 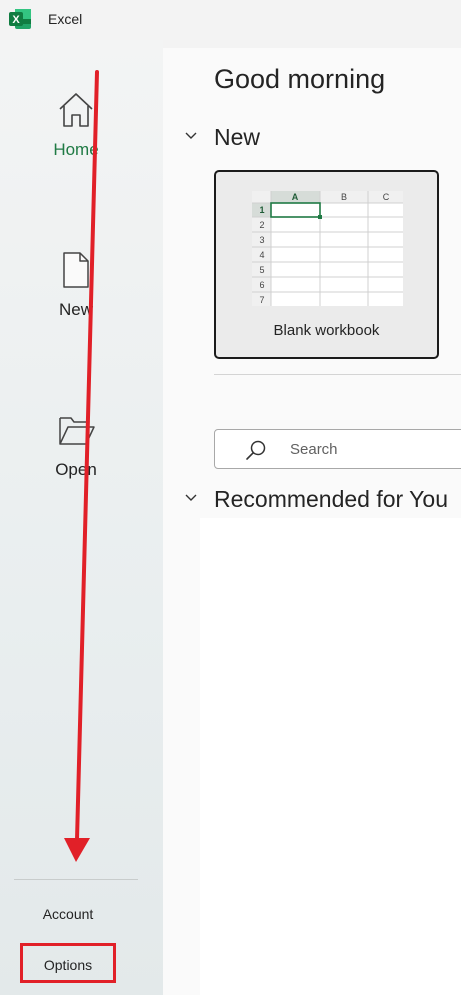 I want to click on search-placeholder: Search, so click(x=314, y=449).